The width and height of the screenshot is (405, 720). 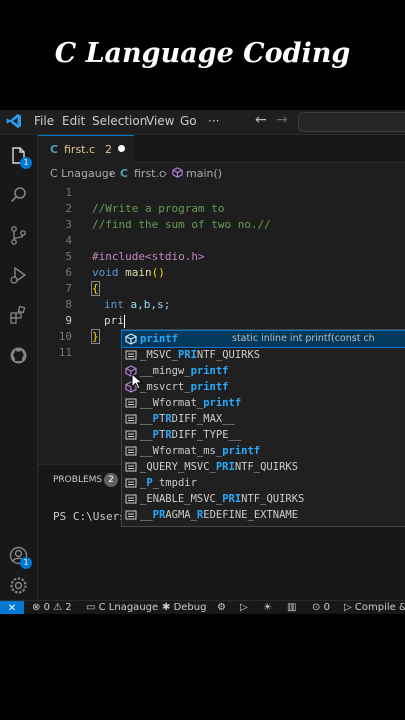 I want to click on post-text: _tmpdir, so click(x=174, y=483).